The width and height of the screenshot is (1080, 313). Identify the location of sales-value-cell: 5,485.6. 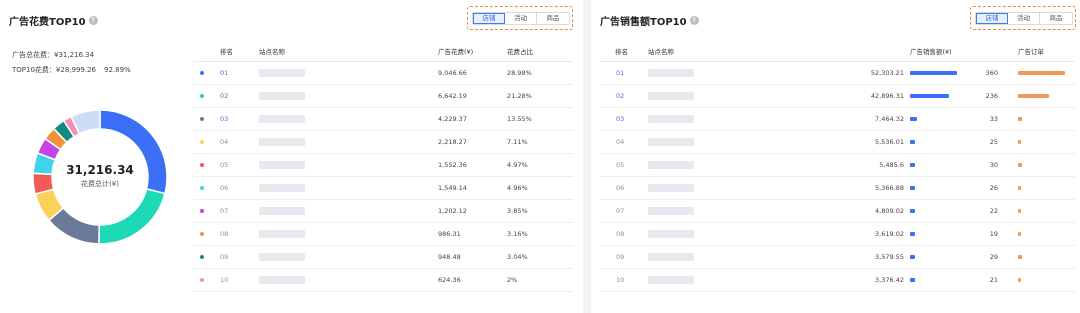
(891, 165).